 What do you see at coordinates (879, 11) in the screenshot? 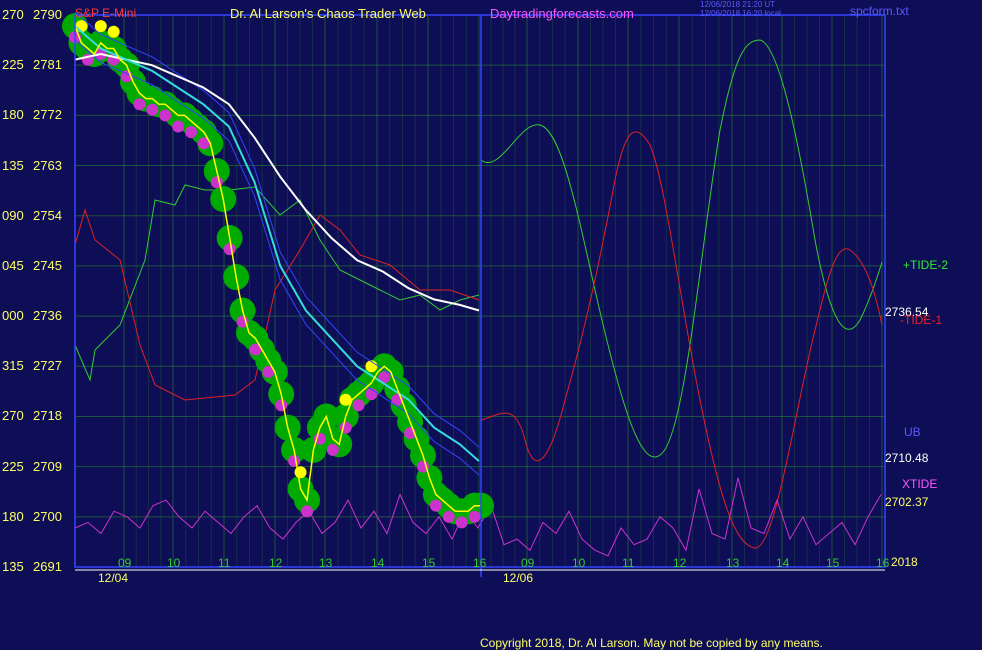
I see `filename-label: spcform.txt` at bounding box center [879, 11].